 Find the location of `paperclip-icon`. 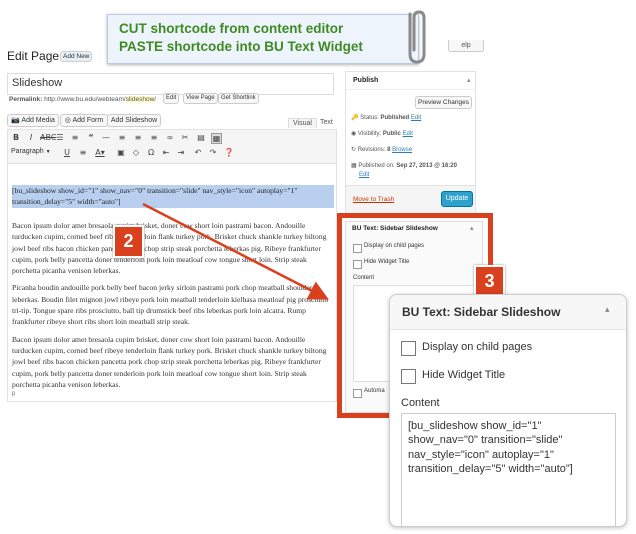

paperclip-icon is located at coordinates (417, 37).